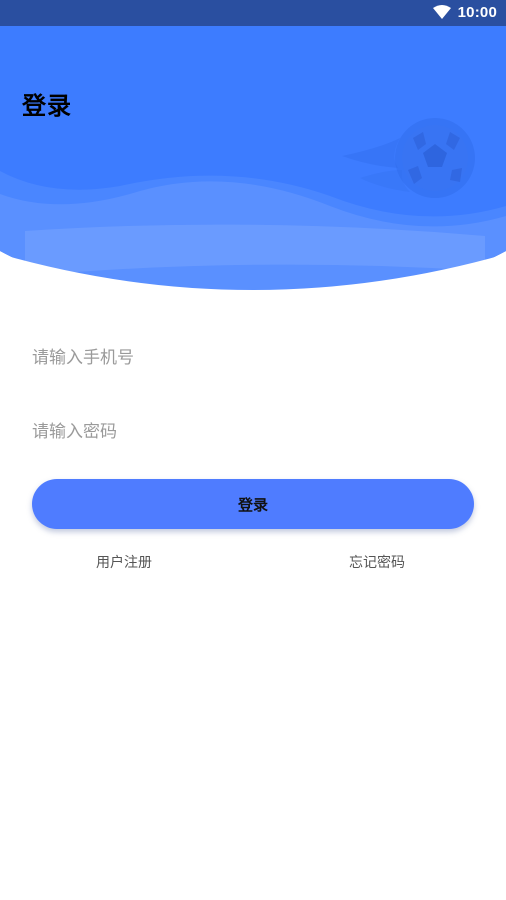  I want to click on page-title: 登录, so click(47, 106).